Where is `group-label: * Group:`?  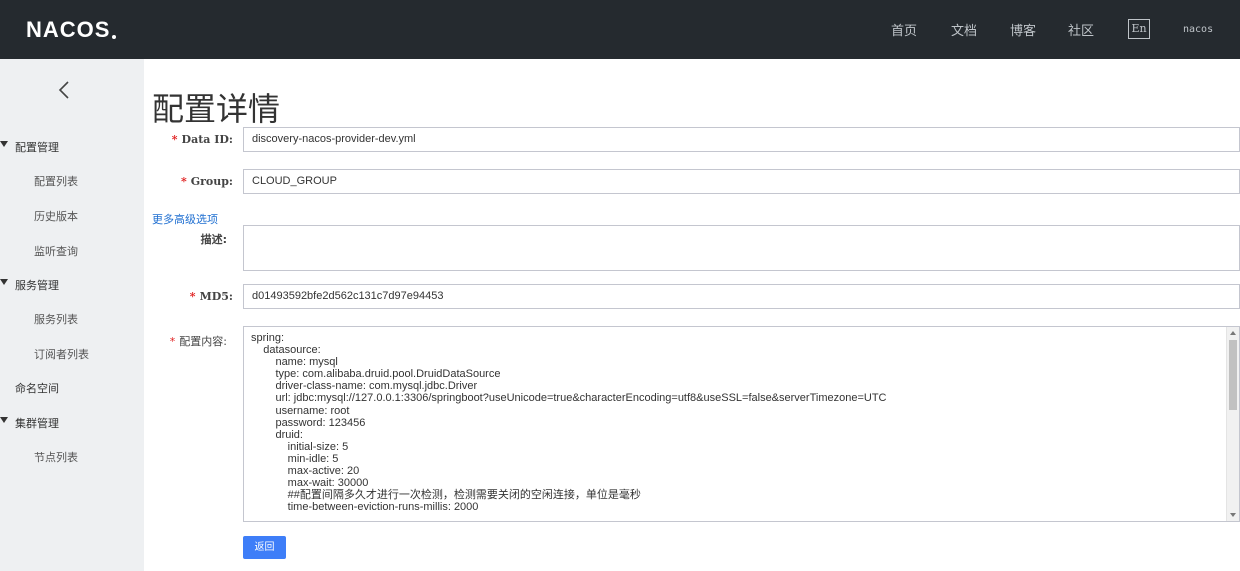
group-label: * Group: is located at coordinates (163, 181).